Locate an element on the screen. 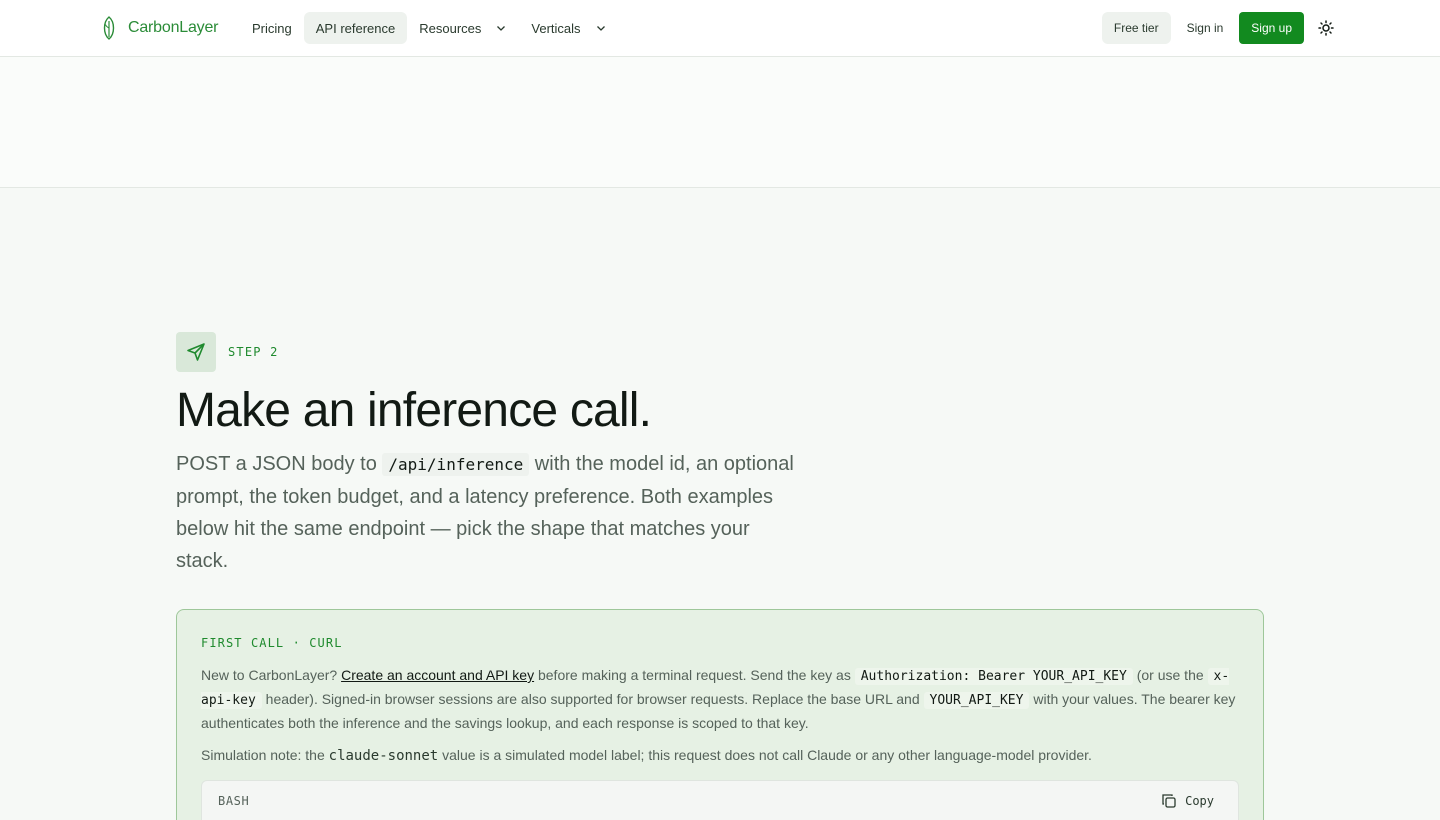 The height and width of the screenshot is (820, 1440). auth-header-code: Authorization: Bearer YOUR_API_KEY is located at coordinates (993, 676).